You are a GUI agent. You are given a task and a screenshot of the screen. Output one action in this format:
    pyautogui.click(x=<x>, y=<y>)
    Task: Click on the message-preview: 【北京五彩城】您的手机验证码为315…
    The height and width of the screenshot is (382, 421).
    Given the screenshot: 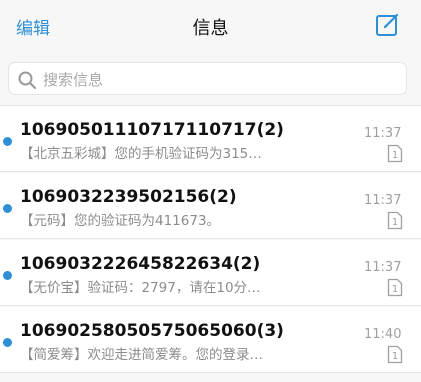 What is the action you would take?
    pyautogui.click(x=141, y=154)
    